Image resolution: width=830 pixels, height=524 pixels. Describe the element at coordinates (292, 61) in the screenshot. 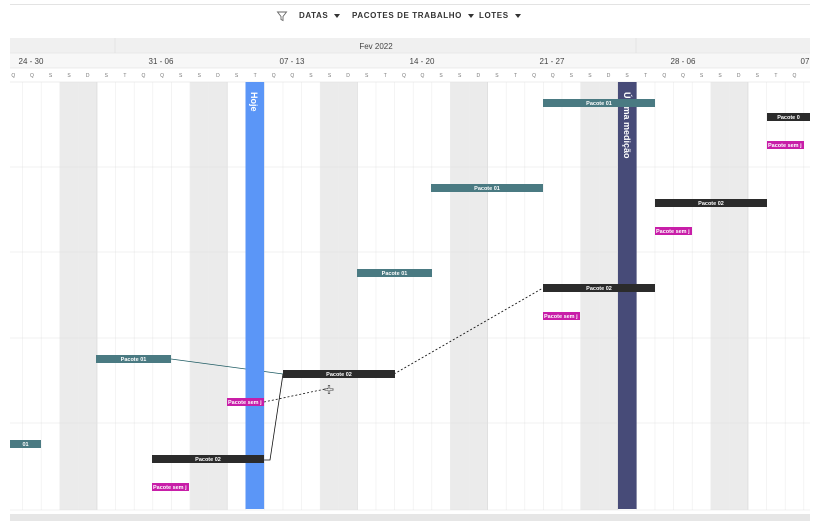

I see `week-label: 07 - 13` at that location.